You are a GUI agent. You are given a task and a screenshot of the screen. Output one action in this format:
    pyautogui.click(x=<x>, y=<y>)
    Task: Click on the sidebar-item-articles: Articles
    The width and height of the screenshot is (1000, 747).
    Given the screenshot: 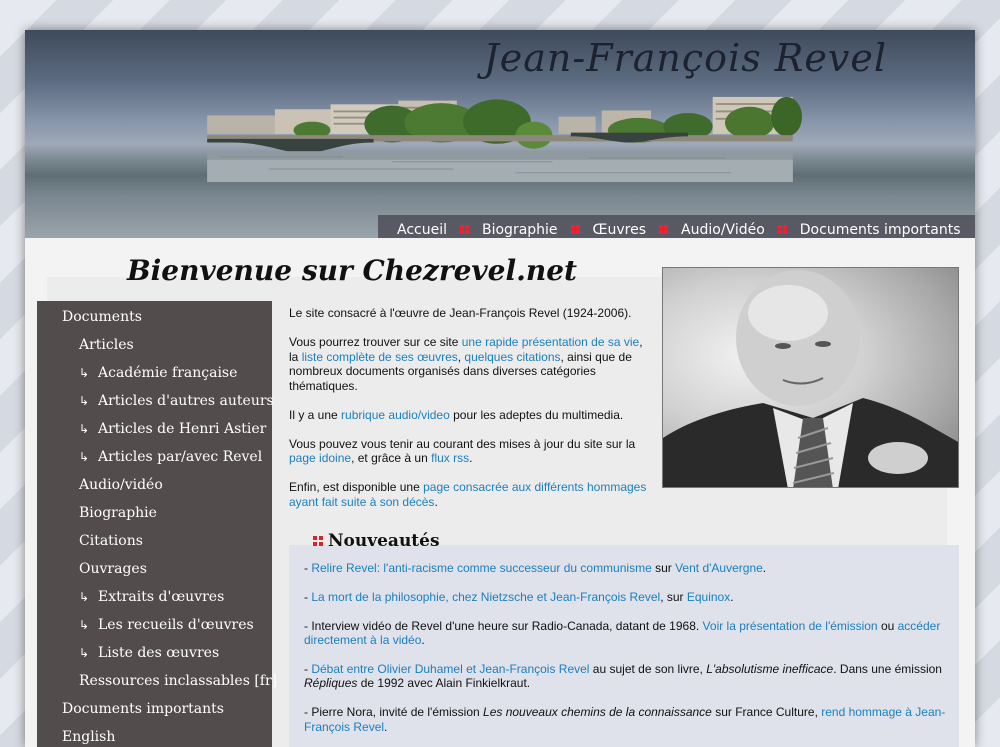 What is the action you would take?
    pyautogui.click(x=154, y=345)
    